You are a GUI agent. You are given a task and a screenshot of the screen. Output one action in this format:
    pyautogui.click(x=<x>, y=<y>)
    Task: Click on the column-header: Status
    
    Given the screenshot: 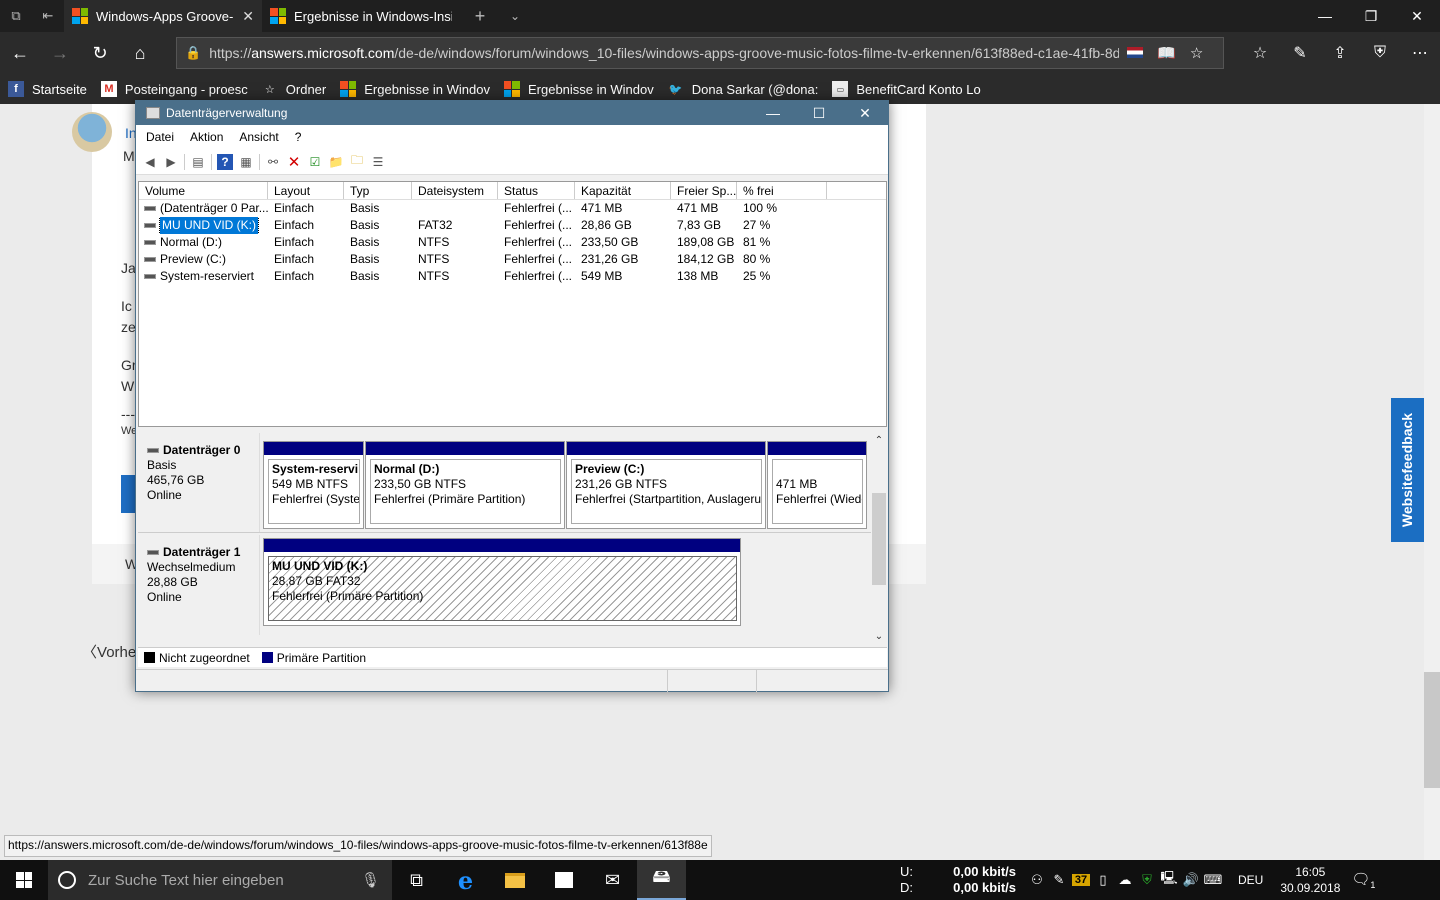 What is the action you would take?
    pyautogui.click(x=536, y=190)
    